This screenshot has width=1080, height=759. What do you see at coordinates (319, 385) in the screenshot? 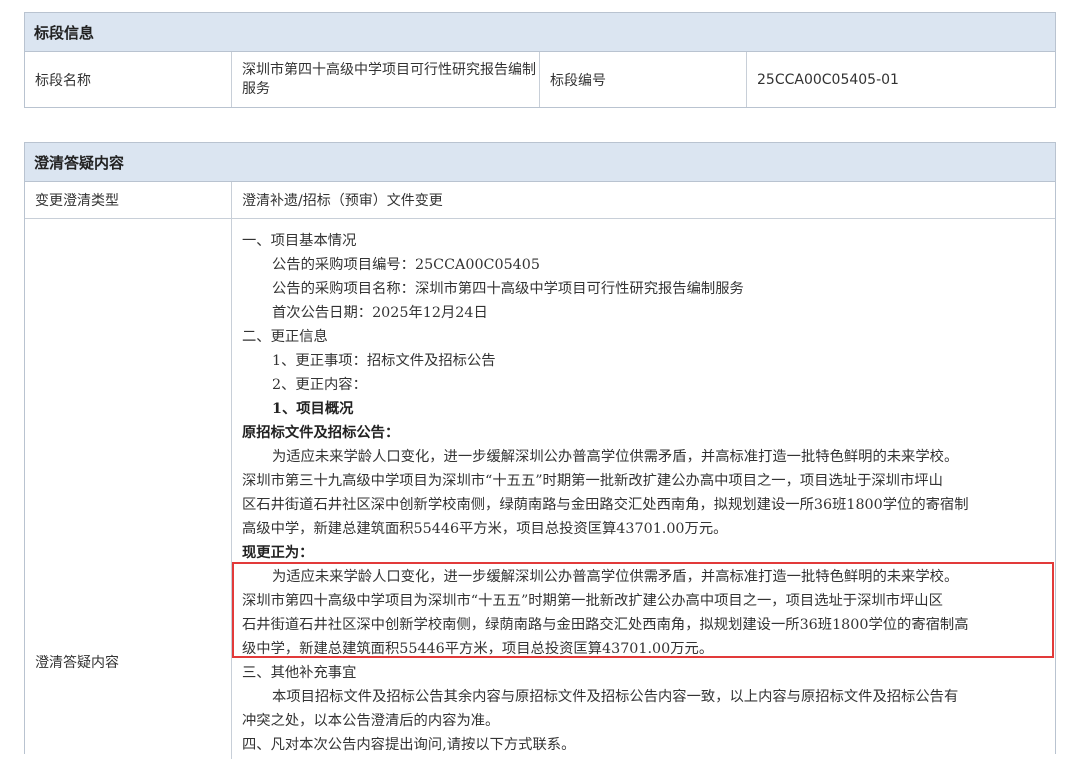
I see `content-line: 2、更正内容：` at bounding box center [319, 385].